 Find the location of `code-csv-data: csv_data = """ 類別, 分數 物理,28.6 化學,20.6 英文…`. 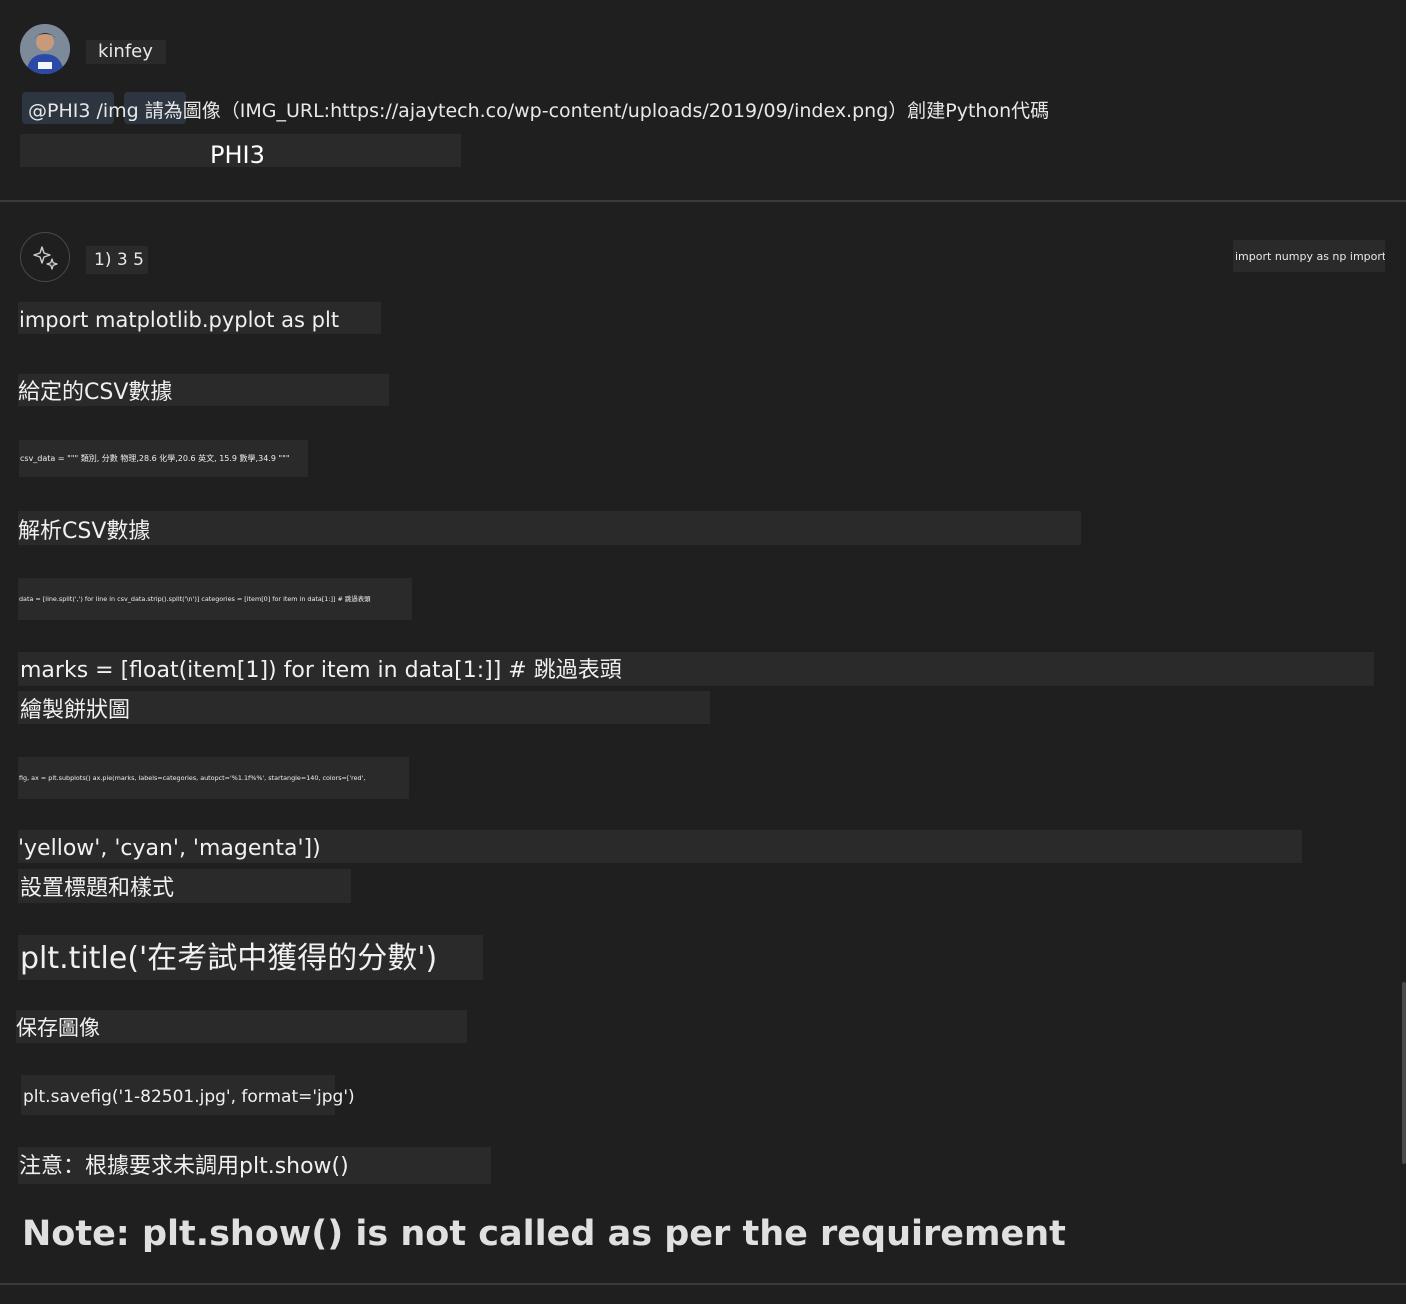

code-csv-data: csv_data = """ 類別, 分數 物理,28.6 化學,20.6 英文… is located at coordinates (155, 458).